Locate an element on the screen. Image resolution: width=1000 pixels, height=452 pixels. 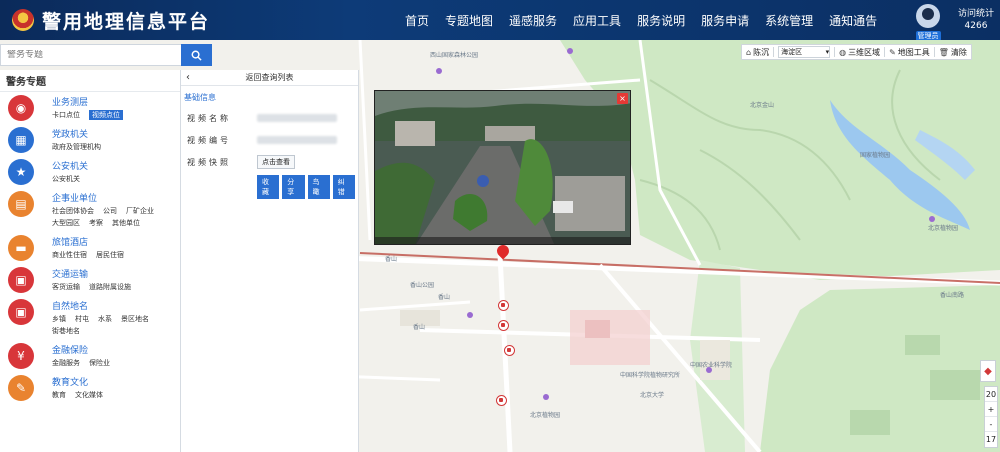
user-menu: 管理员 is located at coordinates (928, 22).